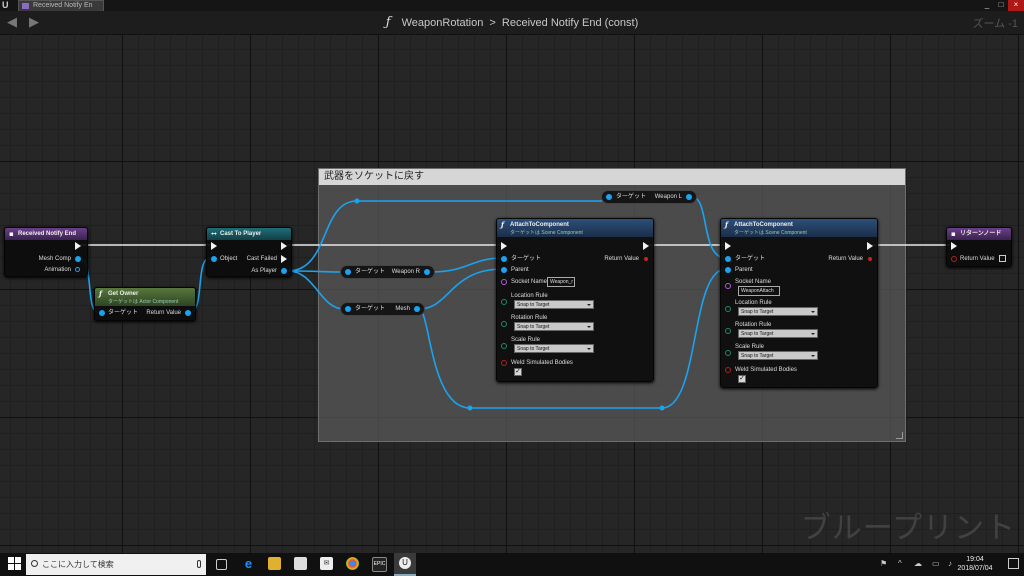 The width and height of the screenshot is (1024, 576). What do you see at coordinates (25, 6) in the screenshot?
I see `blueprint-tab-icon` at bounding box center [25, 6].